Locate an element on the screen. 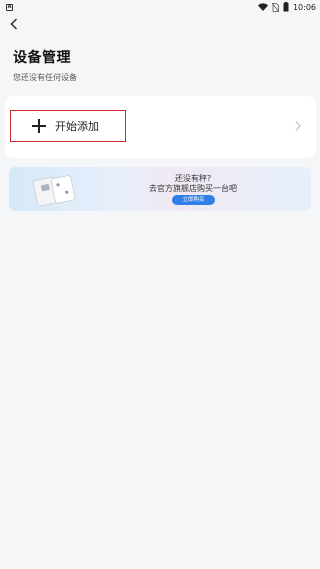 The image size is (320, 569). start-adding-button: 开始添加 is located at coordinates (68, 126).